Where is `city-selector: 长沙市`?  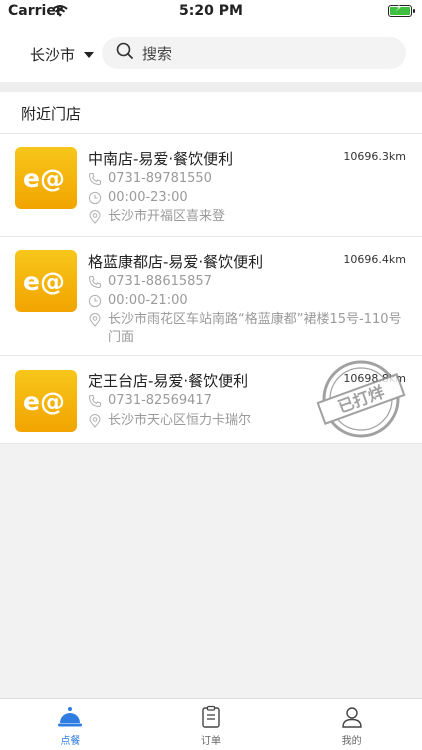
city-selector: 长沙市 is located at coordinates (62, 54).